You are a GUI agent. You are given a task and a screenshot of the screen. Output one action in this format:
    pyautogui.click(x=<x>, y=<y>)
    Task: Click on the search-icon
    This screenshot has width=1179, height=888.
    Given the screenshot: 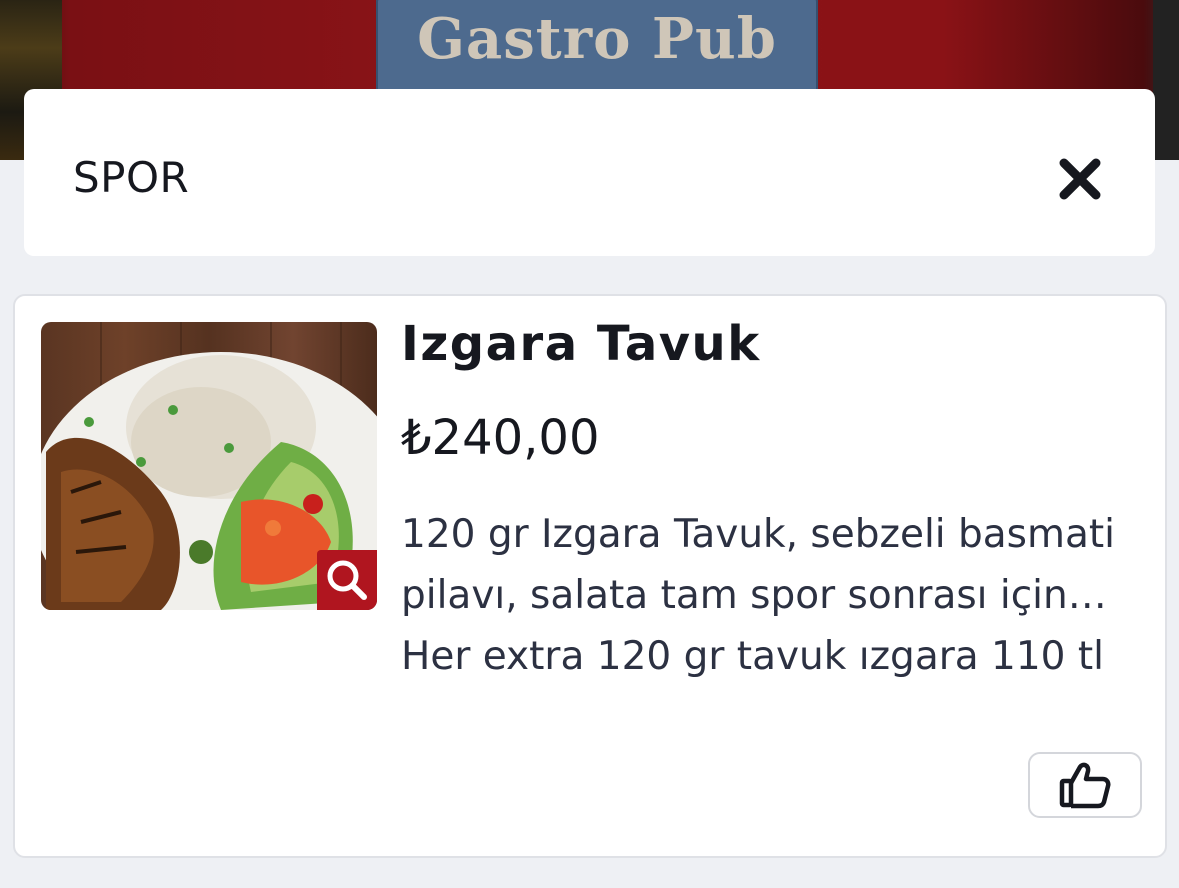 What is the action you would take?
    pyautogui.click(x=347, y=580)
    